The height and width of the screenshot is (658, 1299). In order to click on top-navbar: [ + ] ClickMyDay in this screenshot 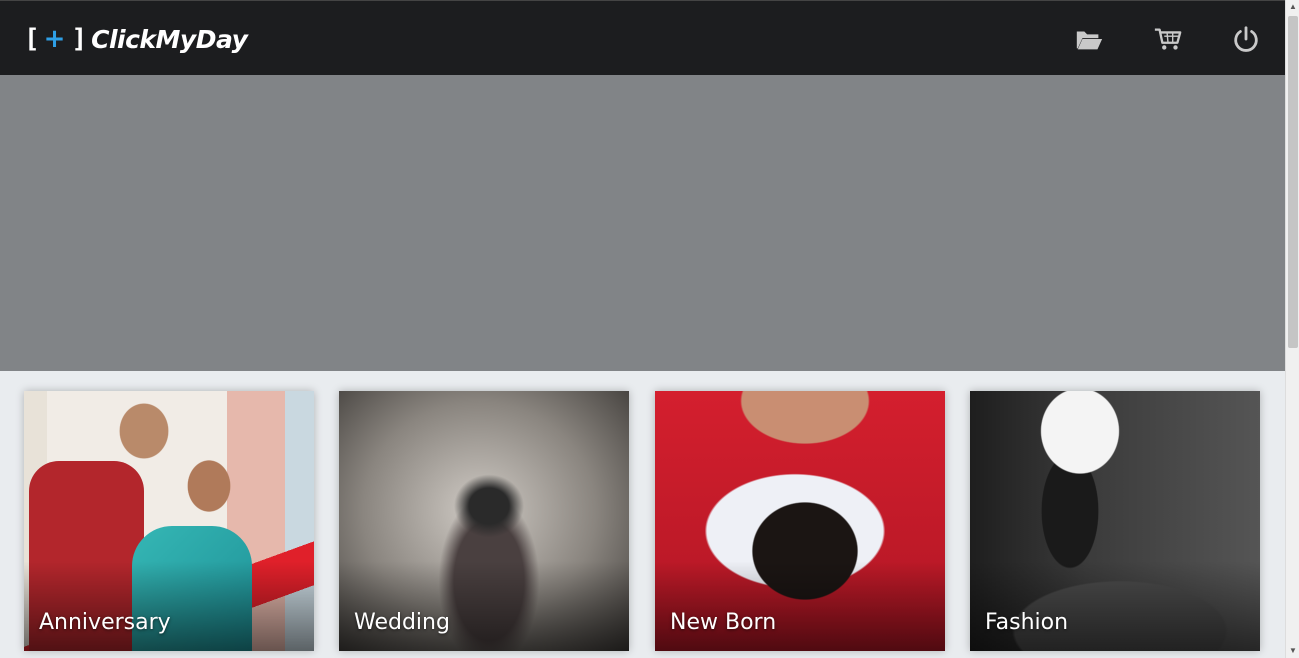, I will do `click(642, 37)`.